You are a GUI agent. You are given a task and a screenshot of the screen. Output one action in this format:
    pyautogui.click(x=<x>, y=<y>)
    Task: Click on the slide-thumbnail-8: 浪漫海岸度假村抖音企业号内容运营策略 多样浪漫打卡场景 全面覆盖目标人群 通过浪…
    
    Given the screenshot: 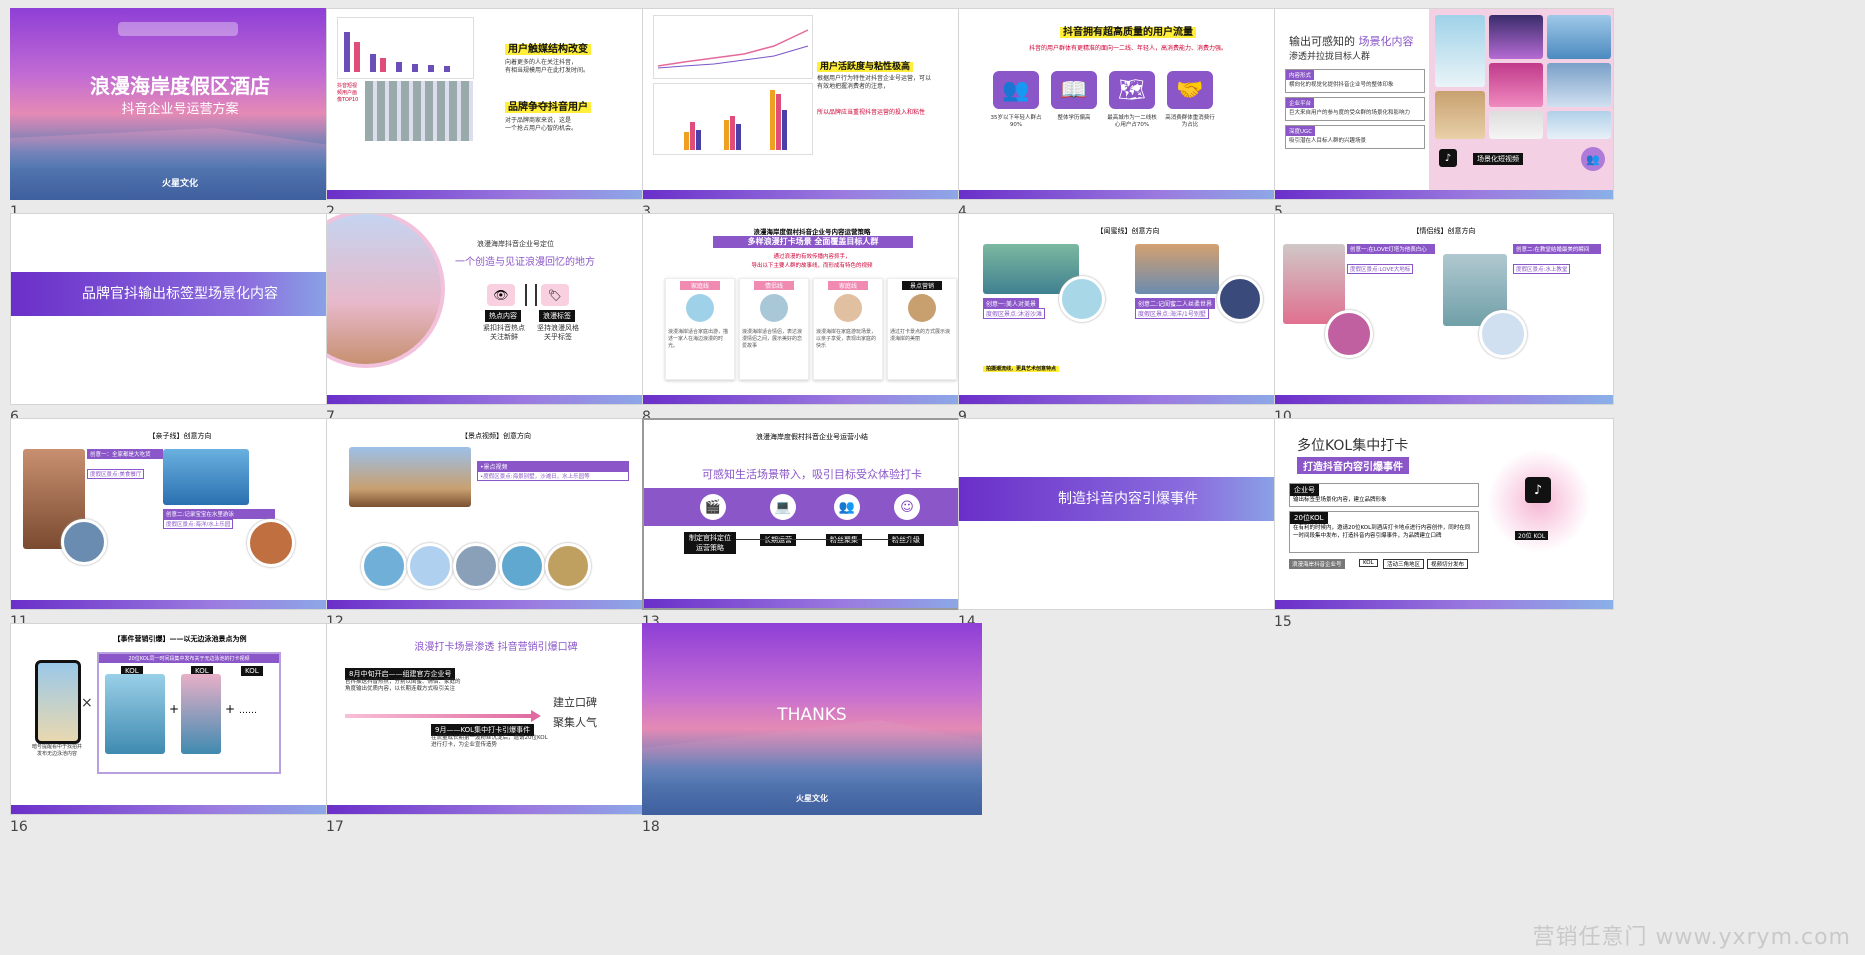 What is the action you would take?
    pyautogui.click(x=812, y=328)
    